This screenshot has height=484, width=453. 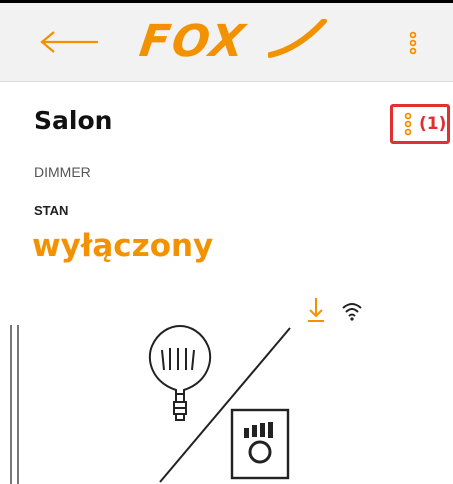 I want to click on logo-swoosh, so click(x=297, y=38).